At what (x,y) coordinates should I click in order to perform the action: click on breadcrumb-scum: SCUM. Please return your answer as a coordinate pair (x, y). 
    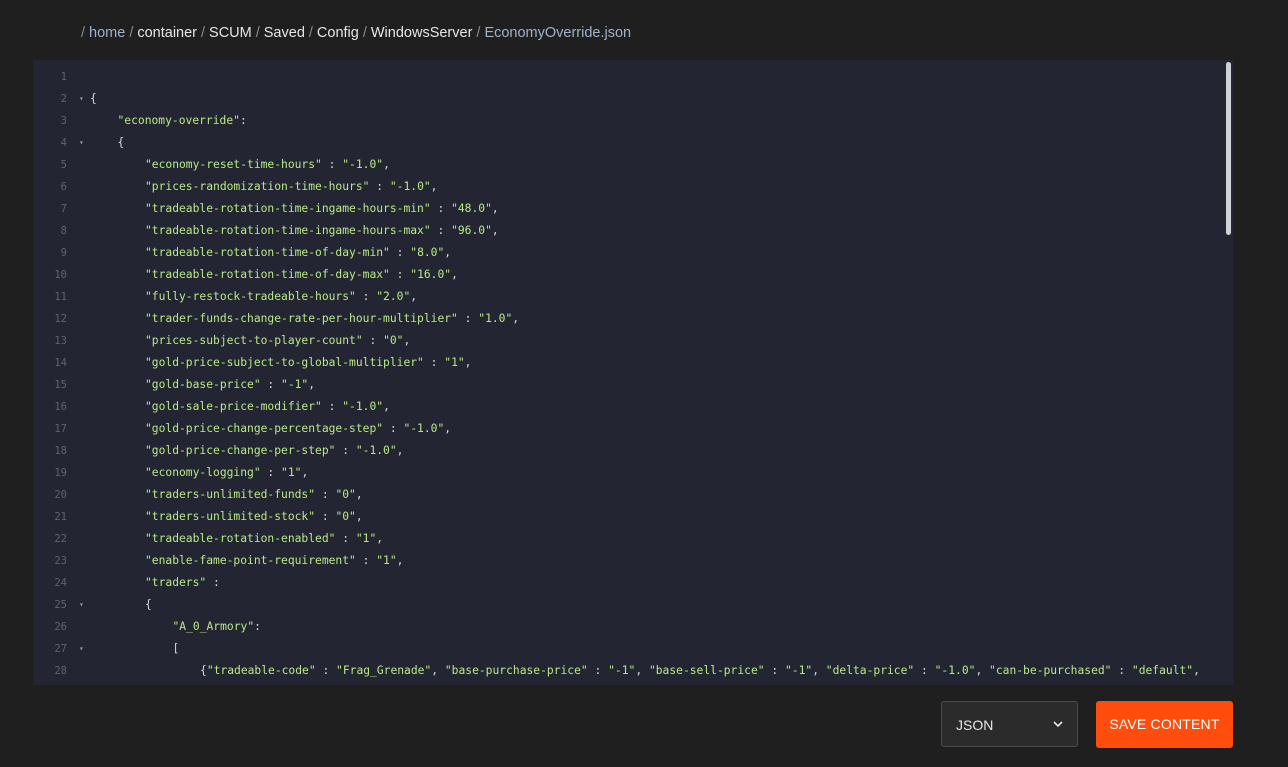
    Looking at the image, I should click on (230, 33).